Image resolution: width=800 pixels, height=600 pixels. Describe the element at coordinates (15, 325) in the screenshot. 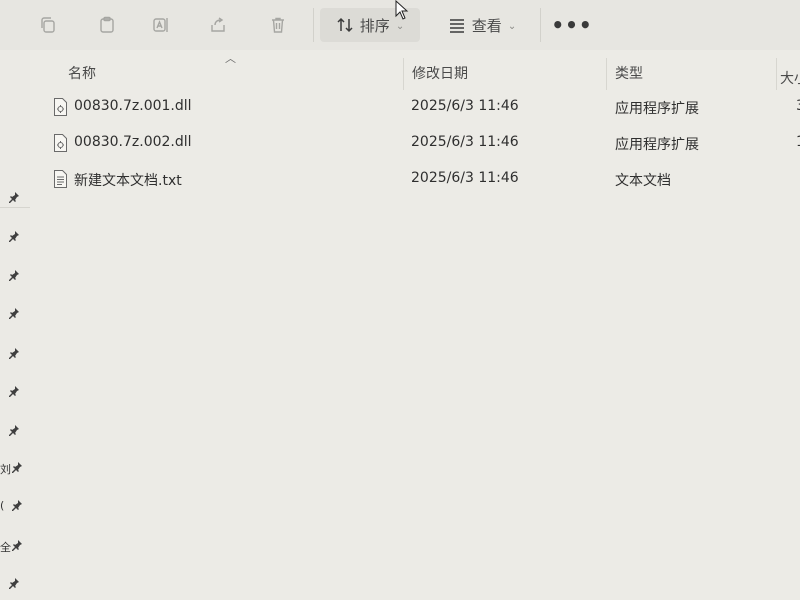

I see `navigation-pane` at that location.